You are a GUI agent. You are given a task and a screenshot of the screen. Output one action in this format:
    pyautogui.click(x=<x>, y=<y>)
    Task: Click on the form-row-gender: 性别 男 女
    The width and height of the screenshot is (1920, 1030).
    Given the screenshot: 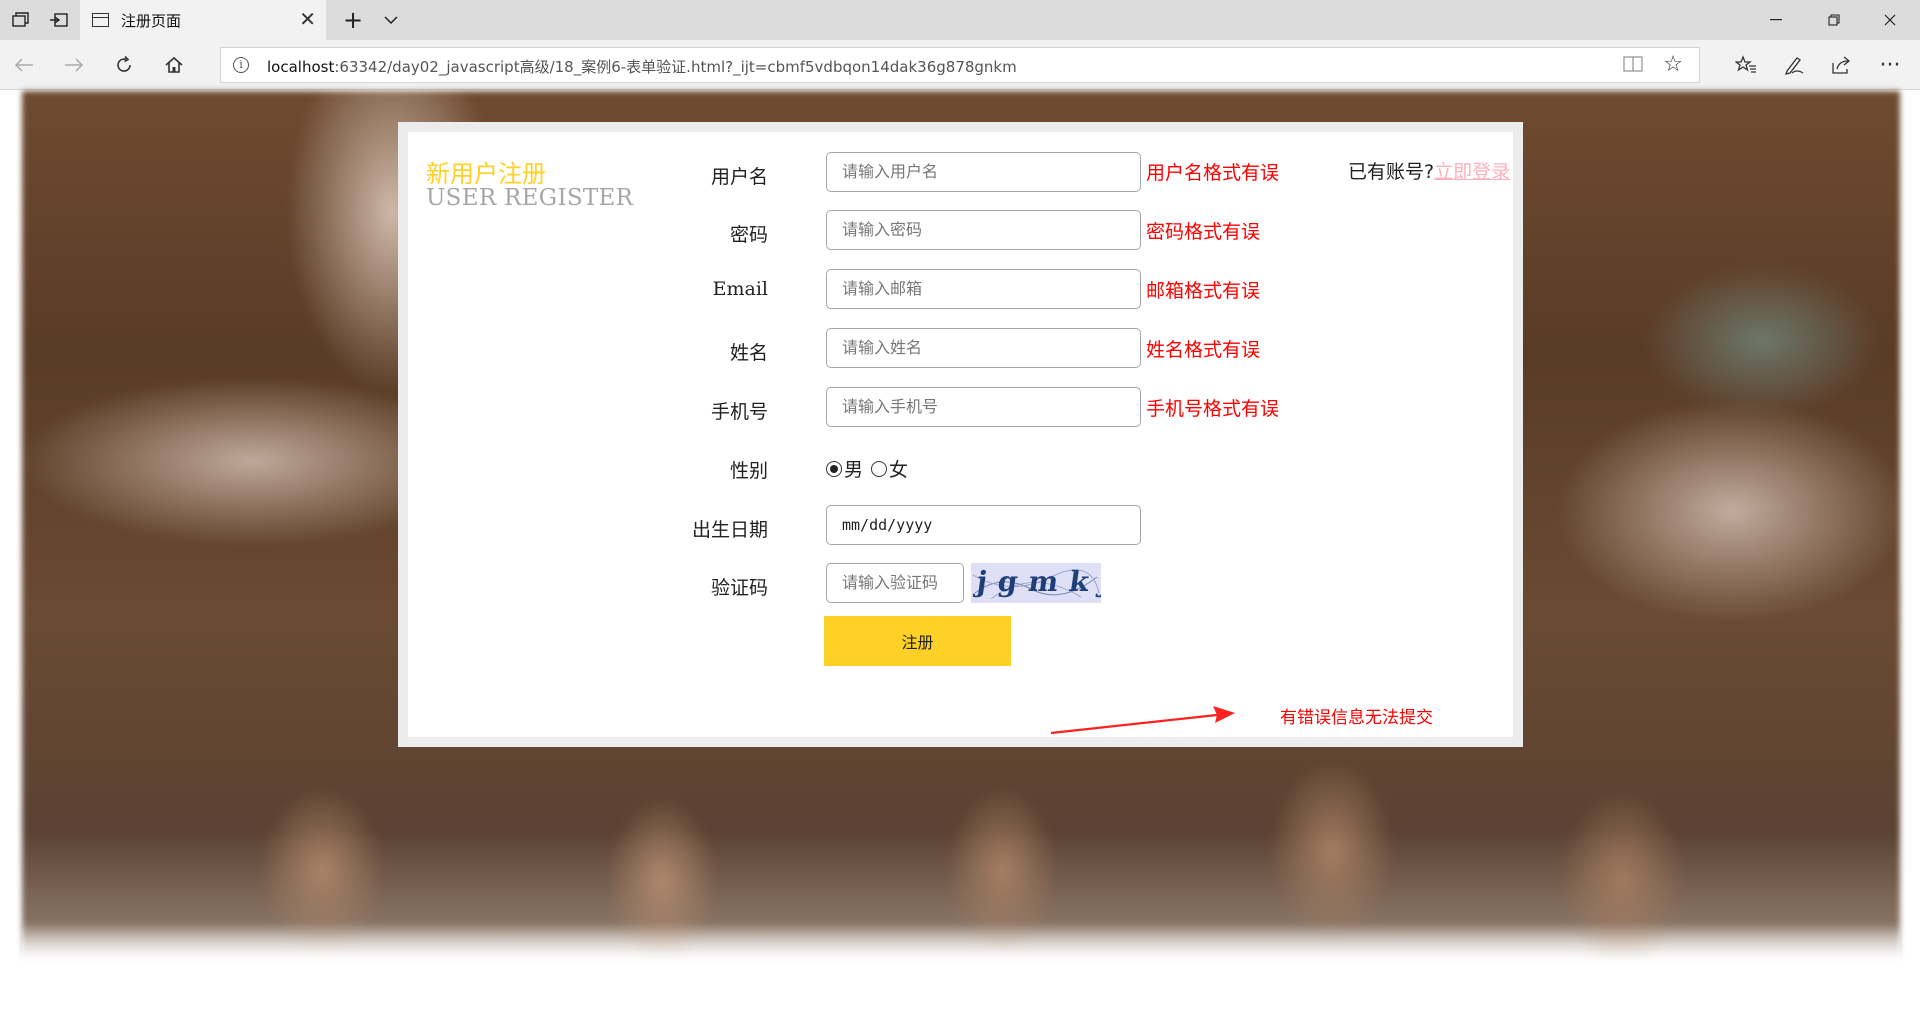 What is the action you would take?
    pyautogui.click(x=960, y=467)
    